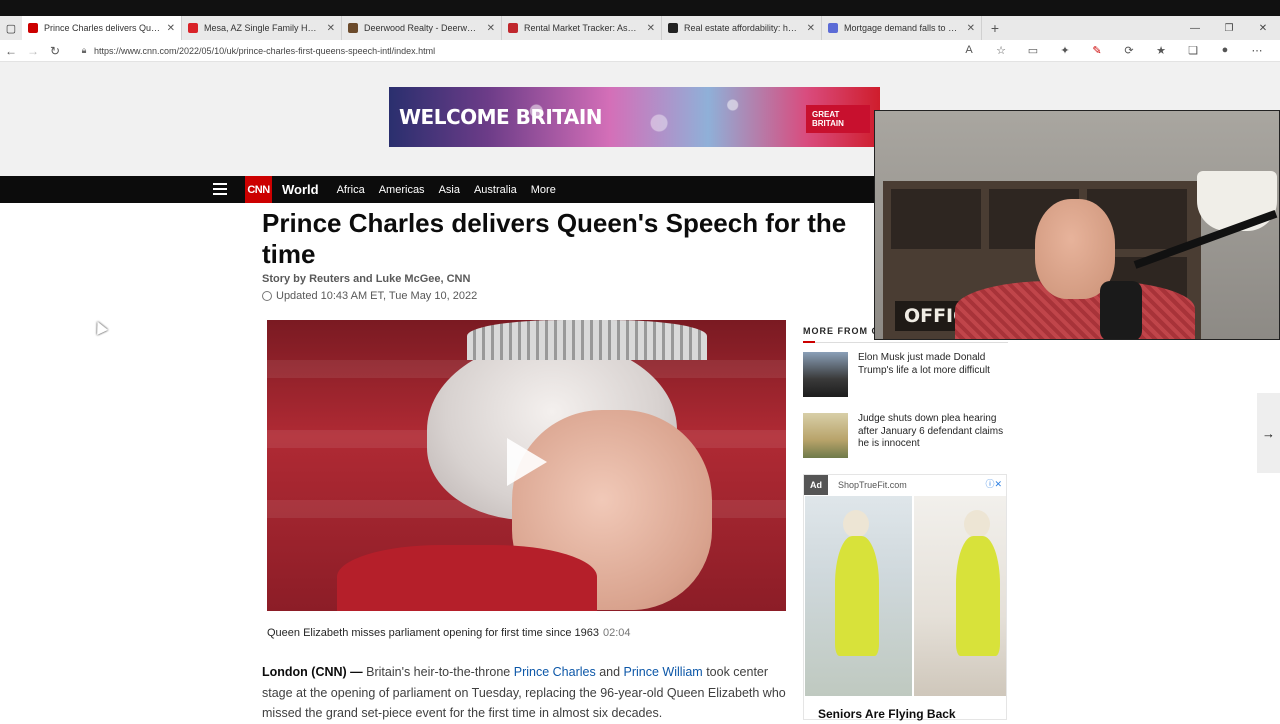  What do you see at coordinates (449, 190) in the screenshot?
I see `nav-link-asia: Asia` at bounding box center [449, 190].